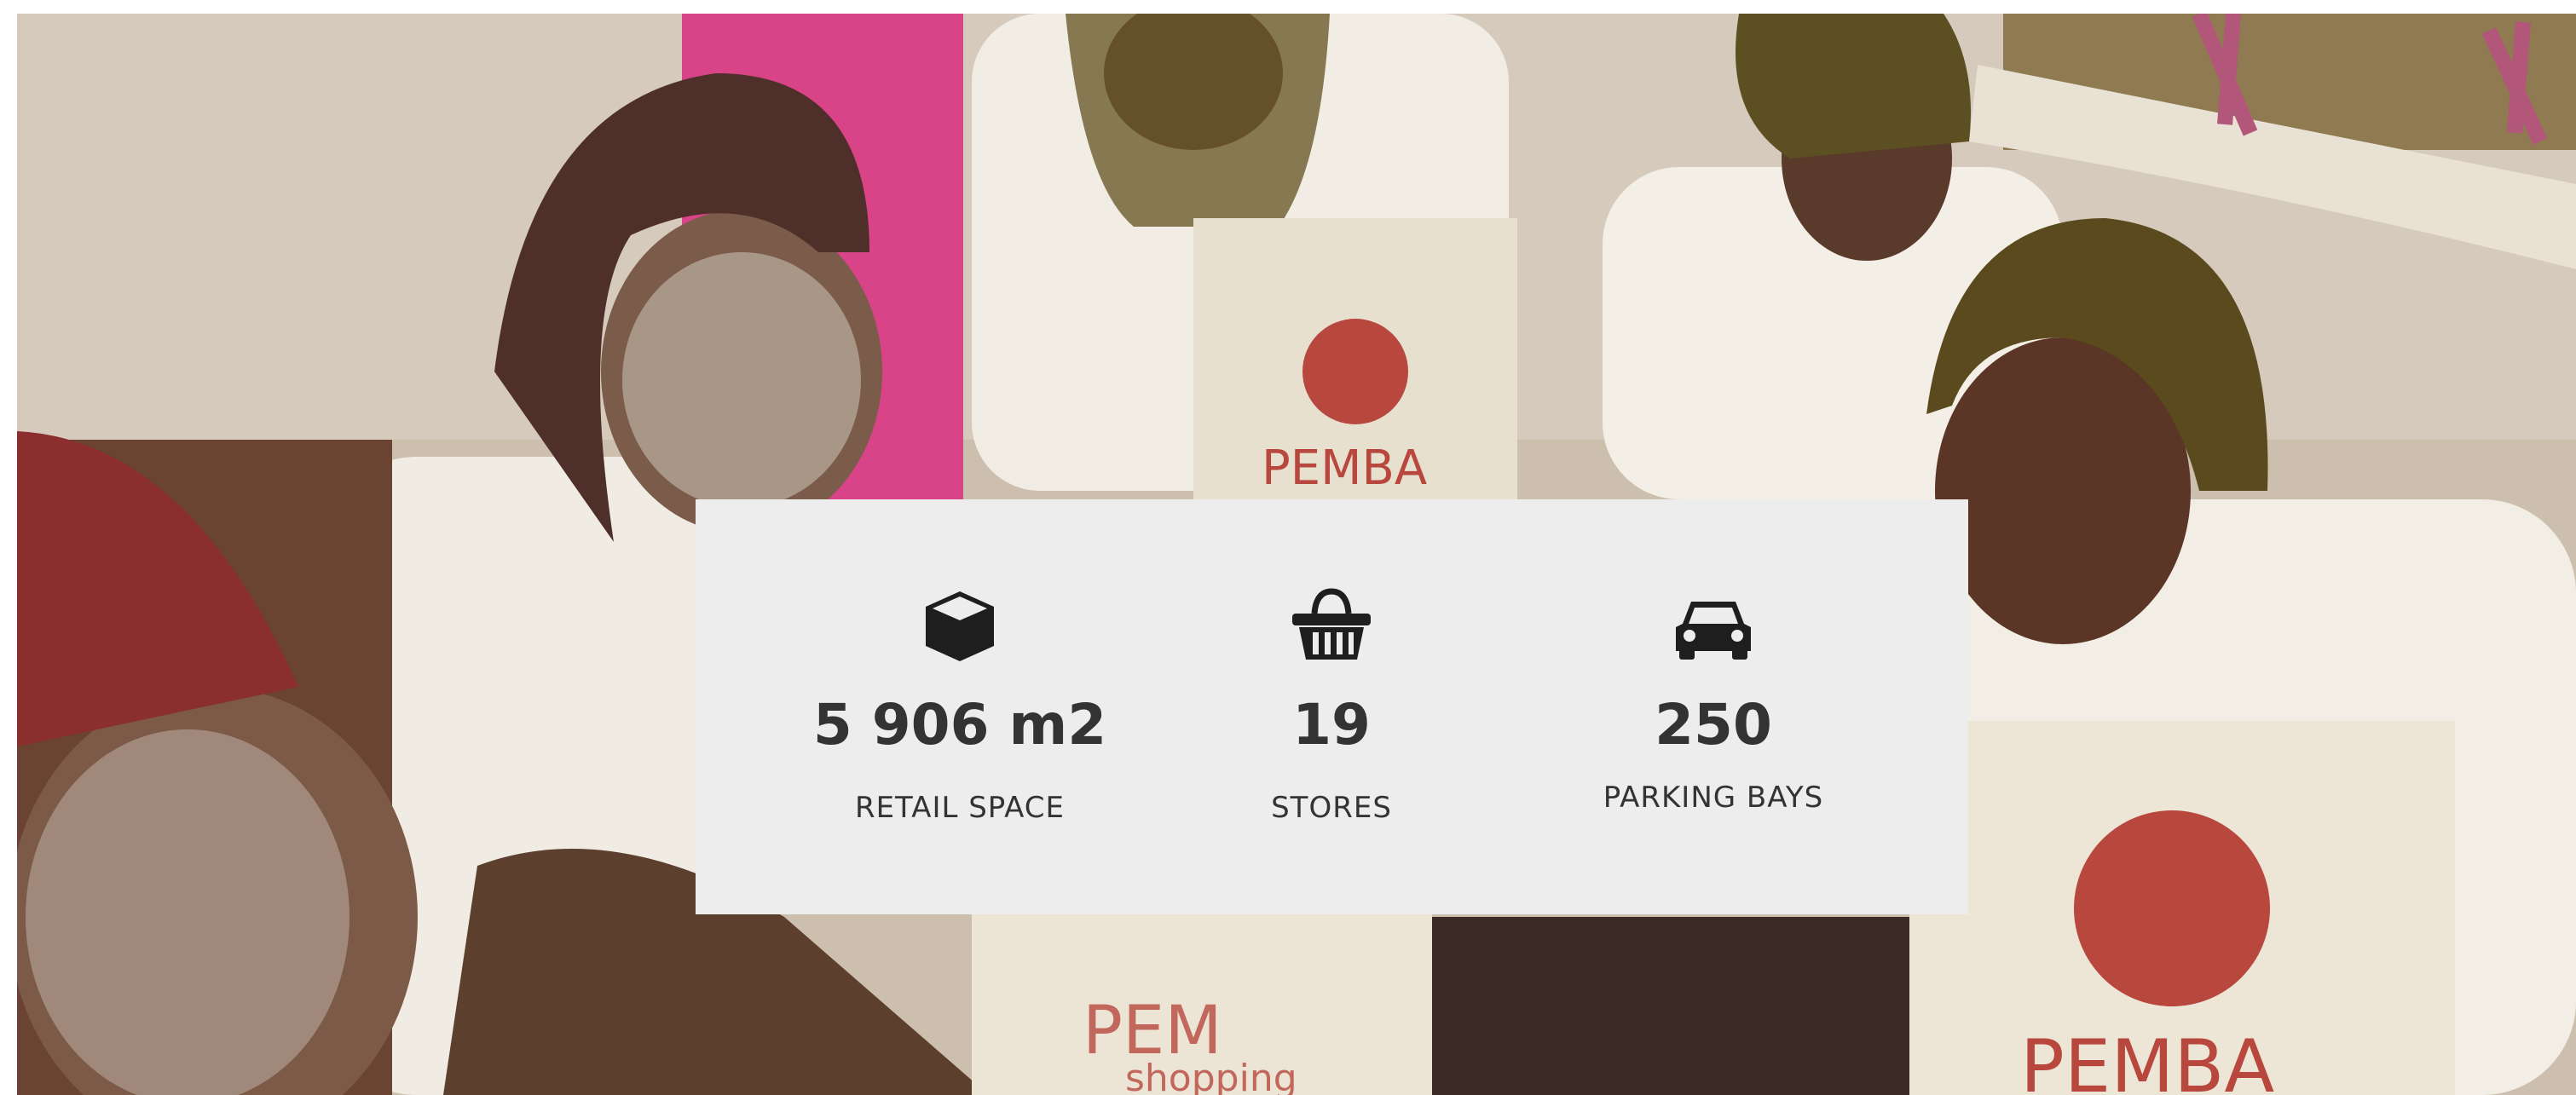 The width and height of the screenshot is (2576, 1095). Describe the element at coordinates (1331, 725) in the screenshot. I see `stores-value: 19` at that location.